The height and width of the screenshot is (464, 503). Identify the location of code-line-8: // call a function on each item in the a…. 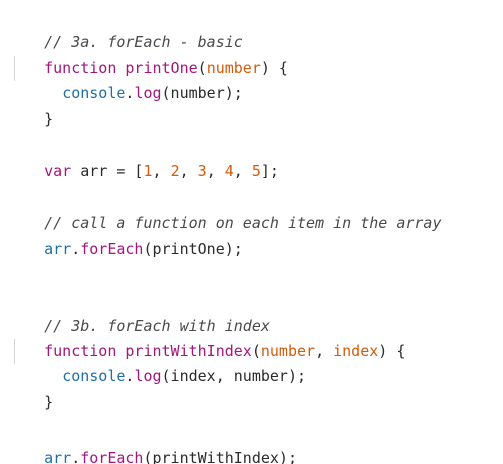
(224, 209).